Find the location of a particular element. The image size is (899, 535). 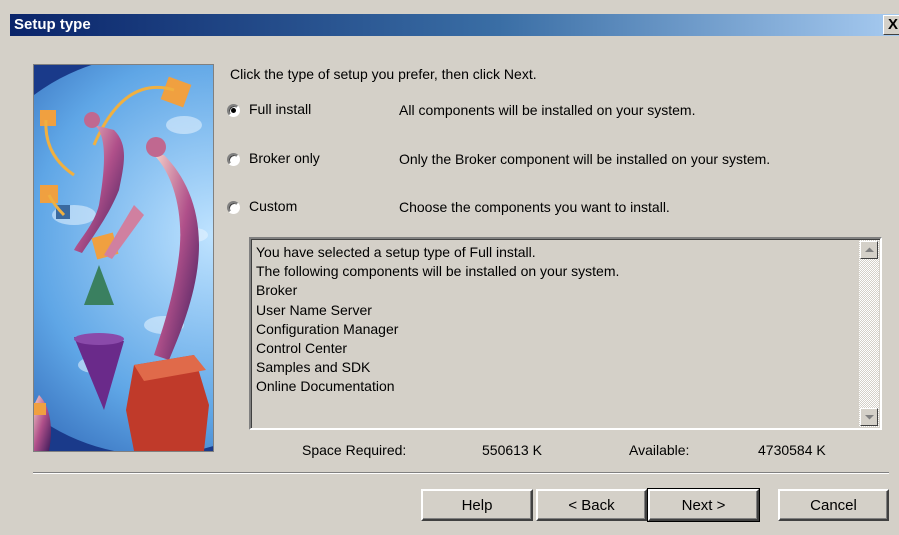

setup-illustration is located at coordinates (123, 258).